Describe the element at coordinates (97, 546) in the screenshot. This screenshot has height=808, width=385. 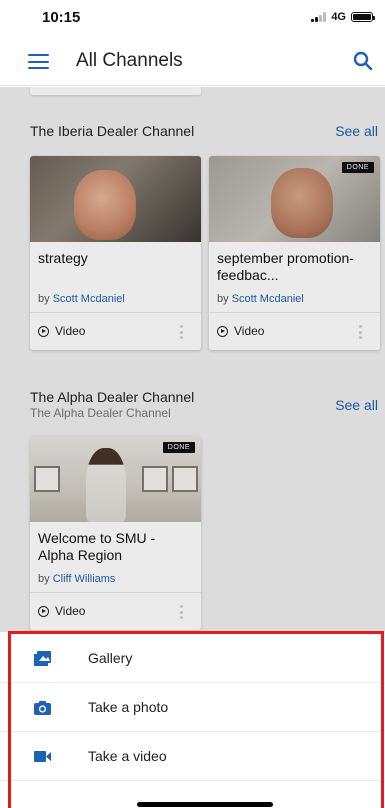
I see `card-title: Welcome to SMU - Alpha Region` at that location.